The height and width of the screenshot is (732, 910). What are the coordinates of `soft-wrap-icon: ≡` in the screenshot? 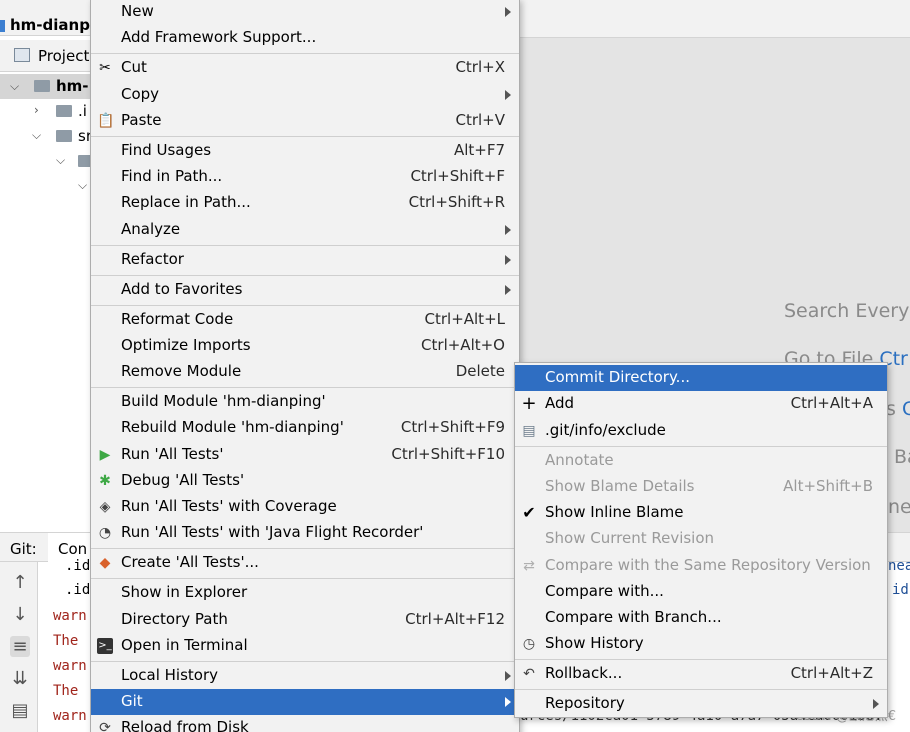 It's located at (20, 646).